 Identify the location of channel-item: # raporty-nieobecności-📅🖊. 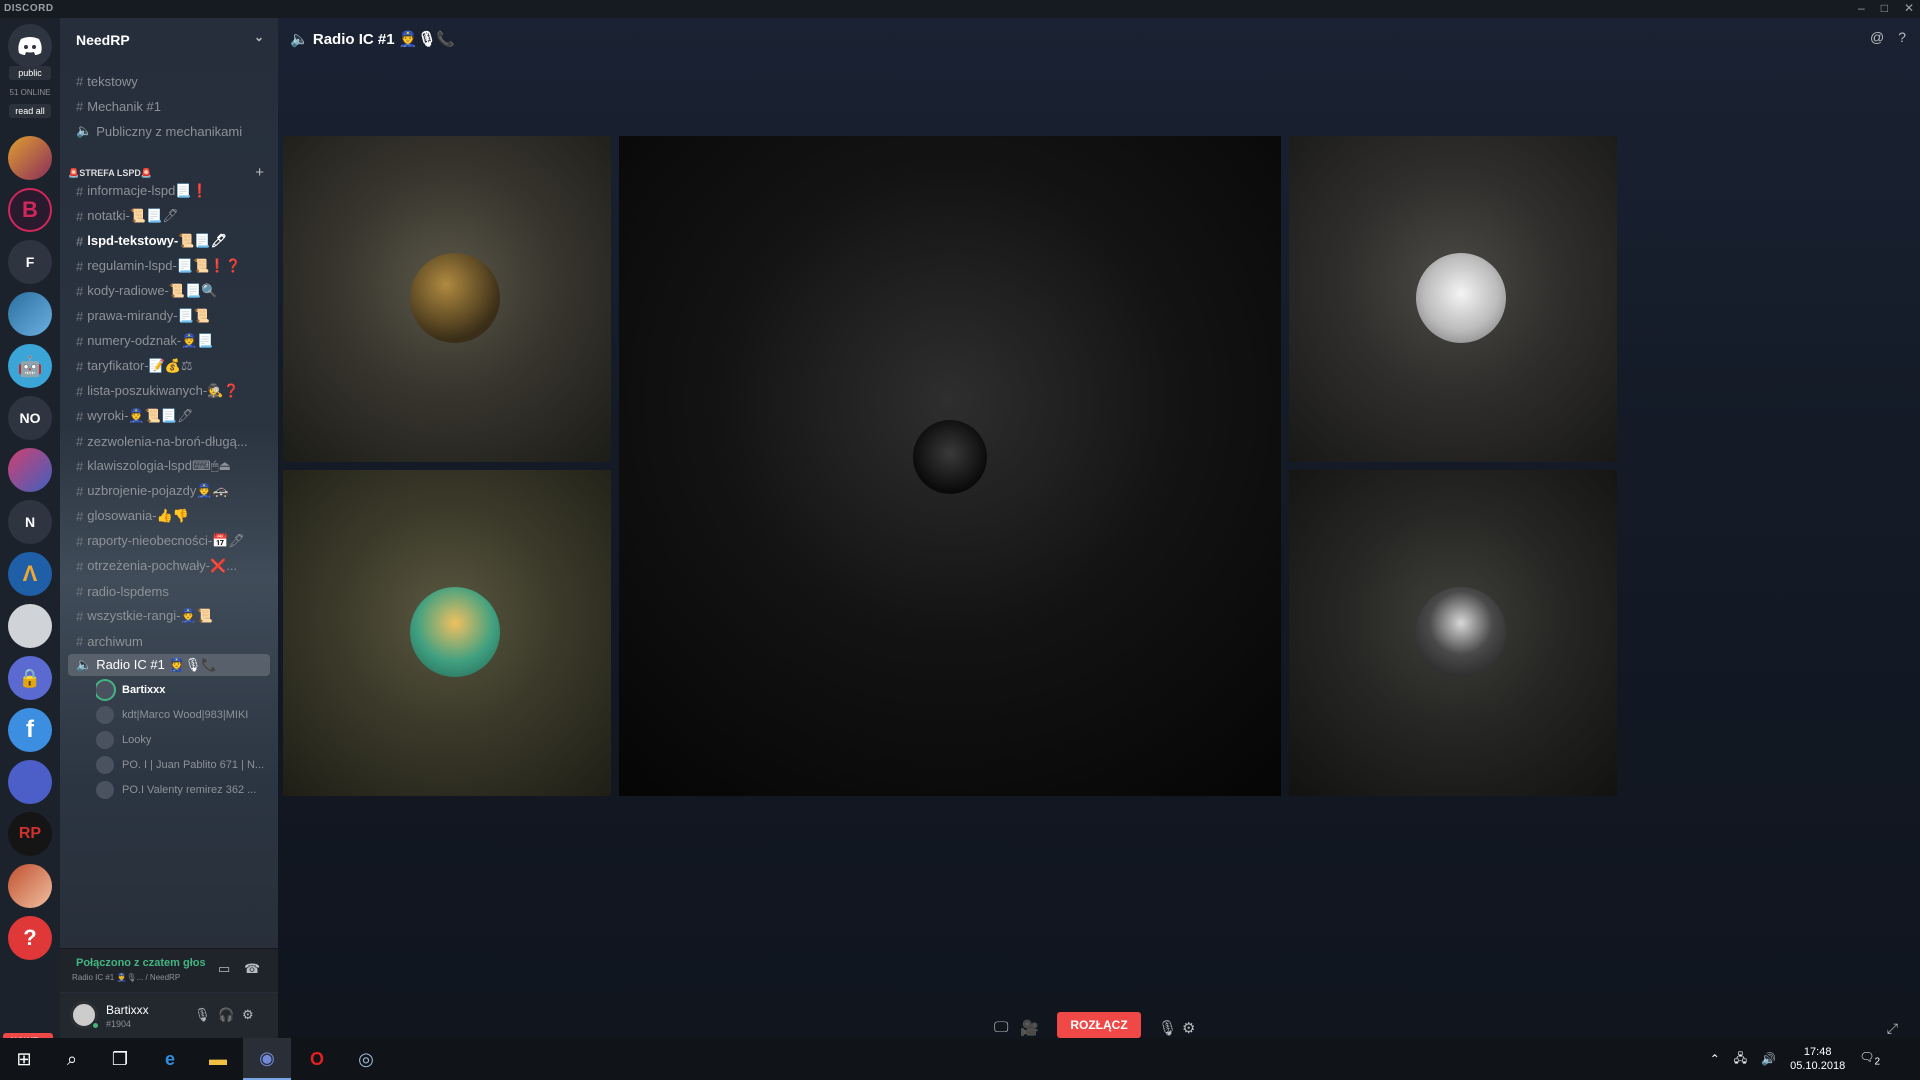
(174, 541).